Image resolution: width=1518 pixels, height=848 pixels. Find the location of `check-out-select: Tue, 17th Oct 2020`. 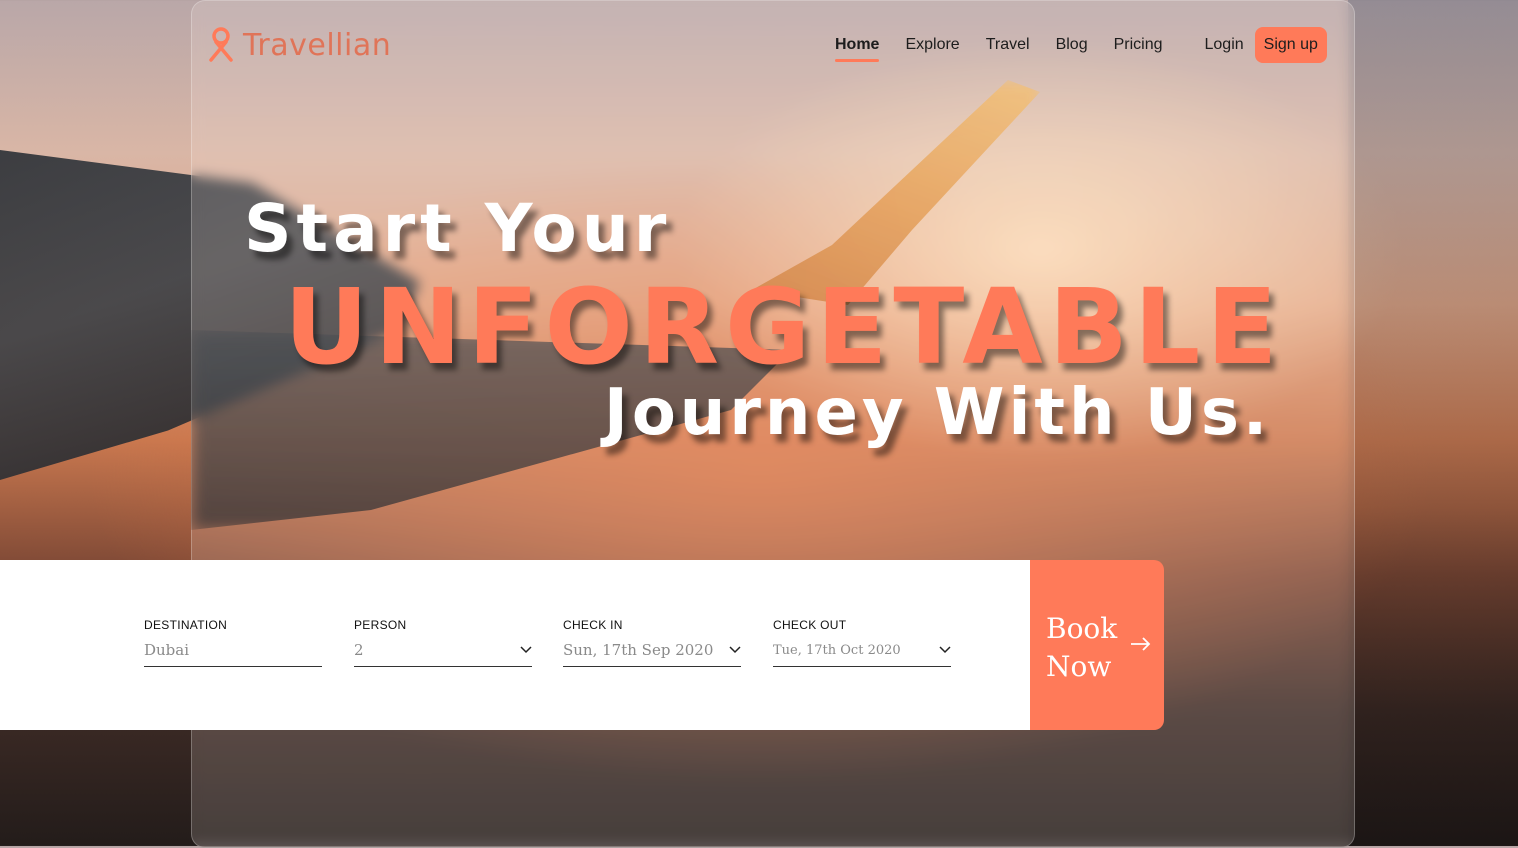

check-out-select: Tue, 17th Oct 2020 is located at coordinates (862, 653).